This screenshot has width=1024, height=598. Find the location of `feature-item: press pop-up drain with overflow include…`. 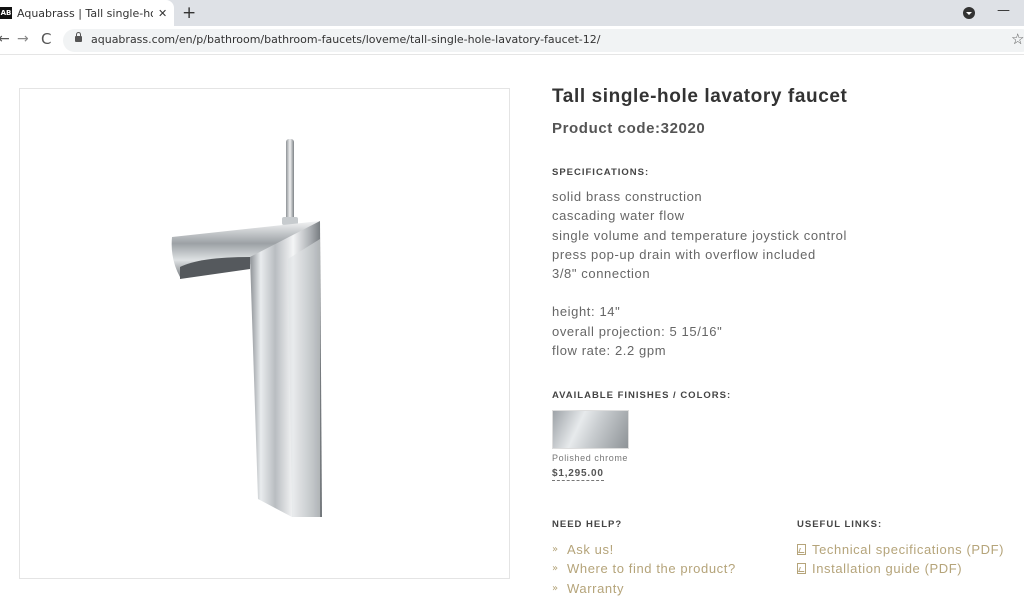

feature-item: press pop-up drain with overflow include… is located at coordinates (684, 254).